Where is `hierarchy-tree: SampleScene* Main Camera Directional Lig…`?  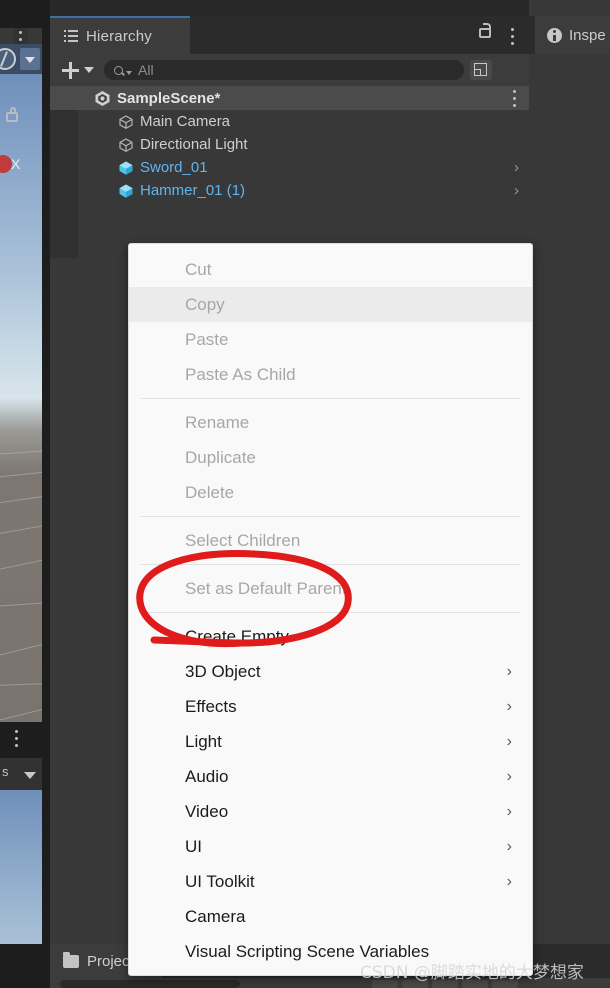 hierarchy-tree: SampleScene* Main Camera Directional Lig… is located at coordinates (289, 144).